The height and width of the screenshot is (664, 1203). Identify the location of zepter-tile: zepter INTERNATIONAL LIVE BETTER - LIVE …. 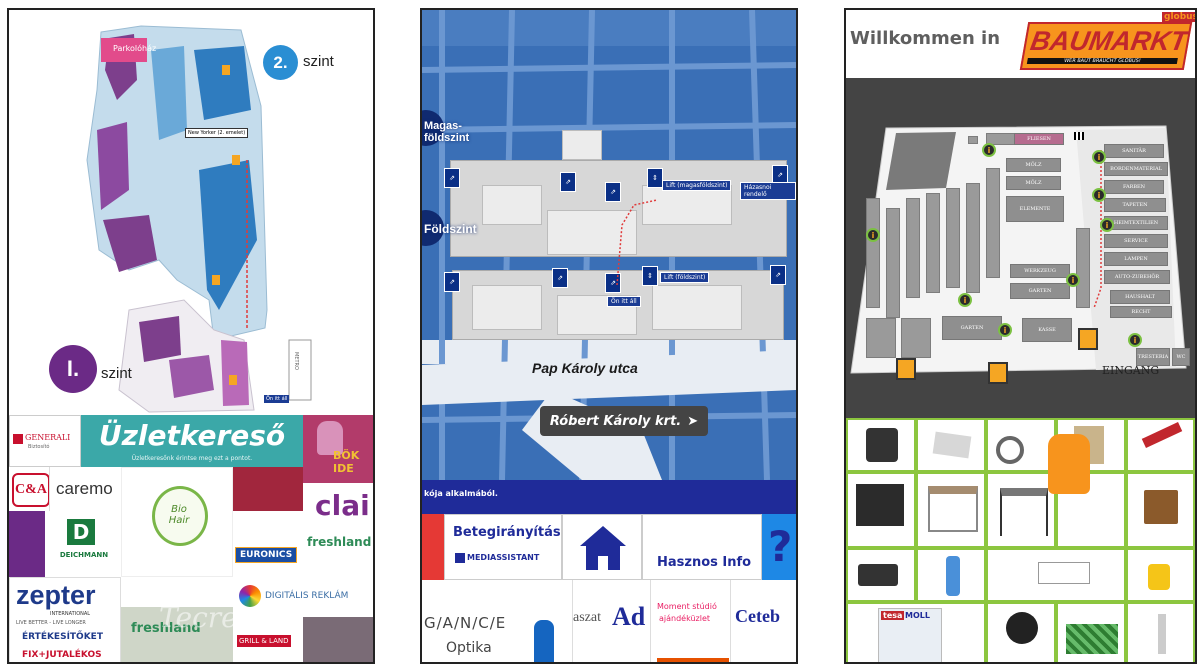
(65, 619).